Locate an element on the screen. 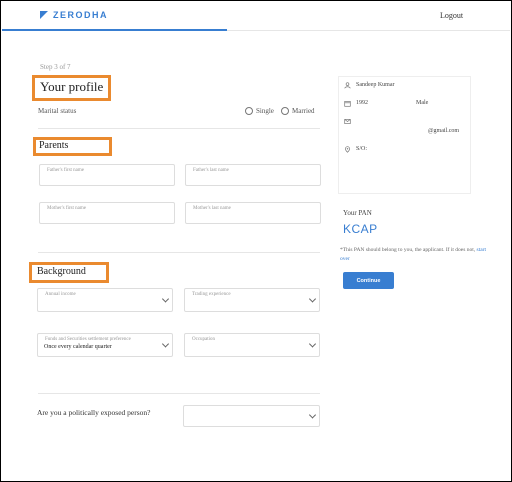  fathers-last-name-input: Father's last name is located at coordinates (253, 175).